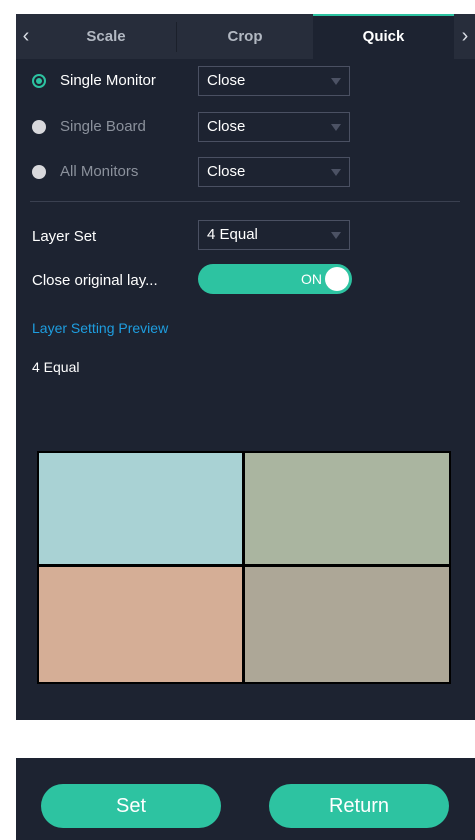 This screenshot has height=840, width=475. Describe the element at coordinates (274, 81) in the screenshot. I see `single-monitor-select: Close` at that location.